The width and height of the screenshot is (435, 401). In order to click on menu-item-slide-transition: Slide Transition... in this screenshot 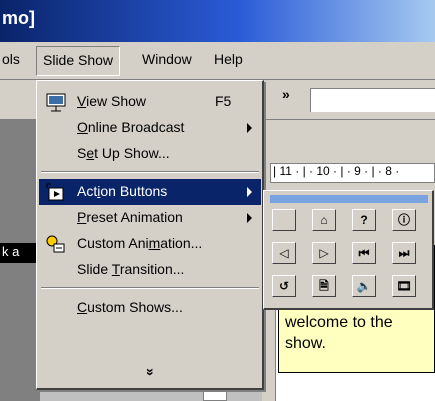, I will do `click(150, 270)`.